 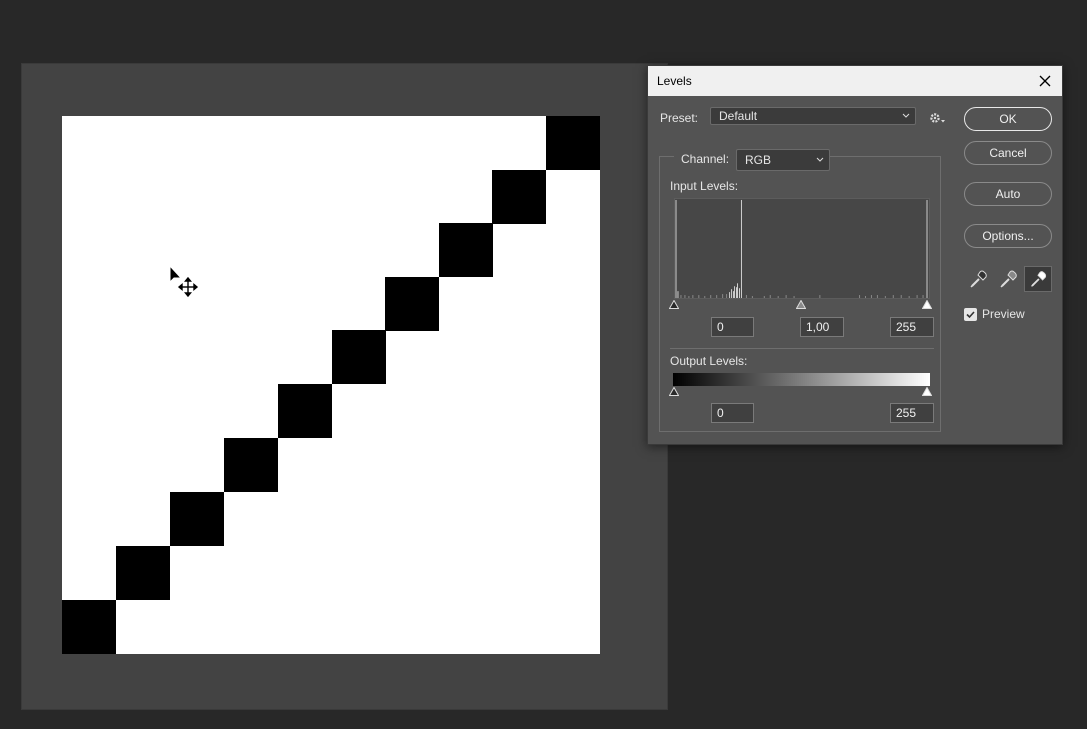 What do you see at coordinates (674, 81) in the screenshot?
I see `dialog-title: Levels` at bounding box center [674, 81].